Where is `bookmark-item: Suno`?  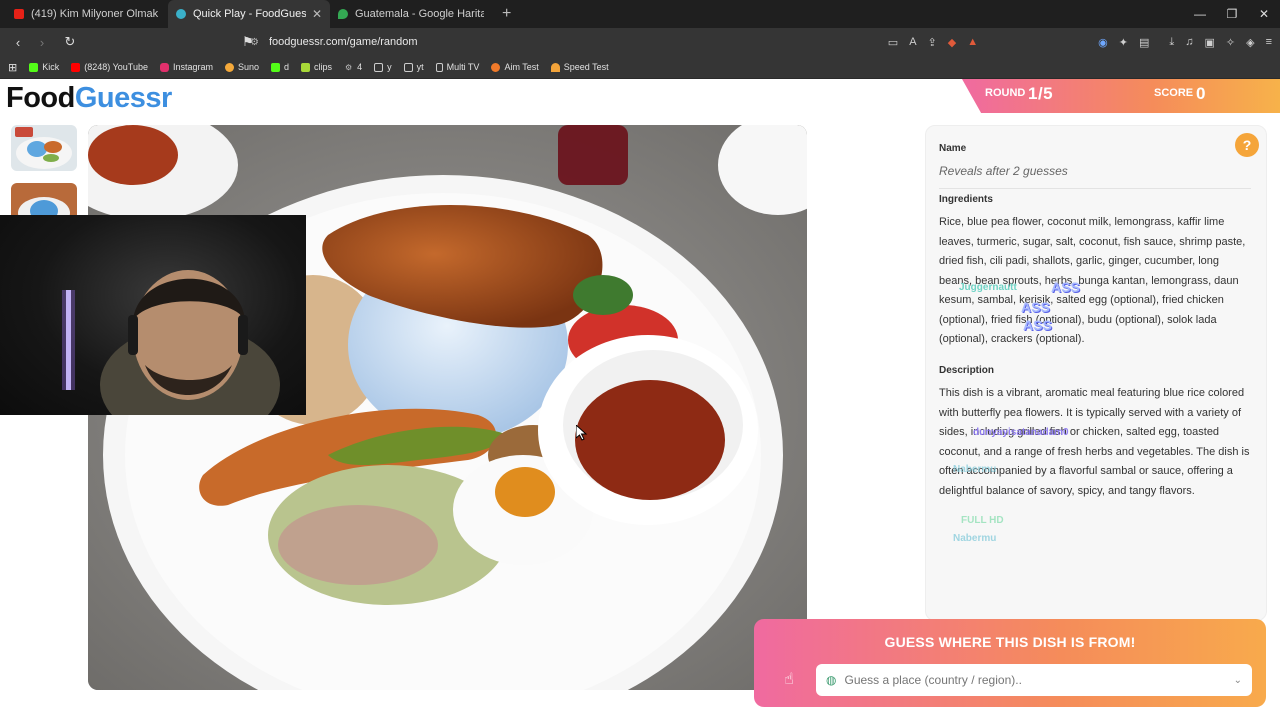
bookmark-item: Suno is located at coordinates (242, 67).